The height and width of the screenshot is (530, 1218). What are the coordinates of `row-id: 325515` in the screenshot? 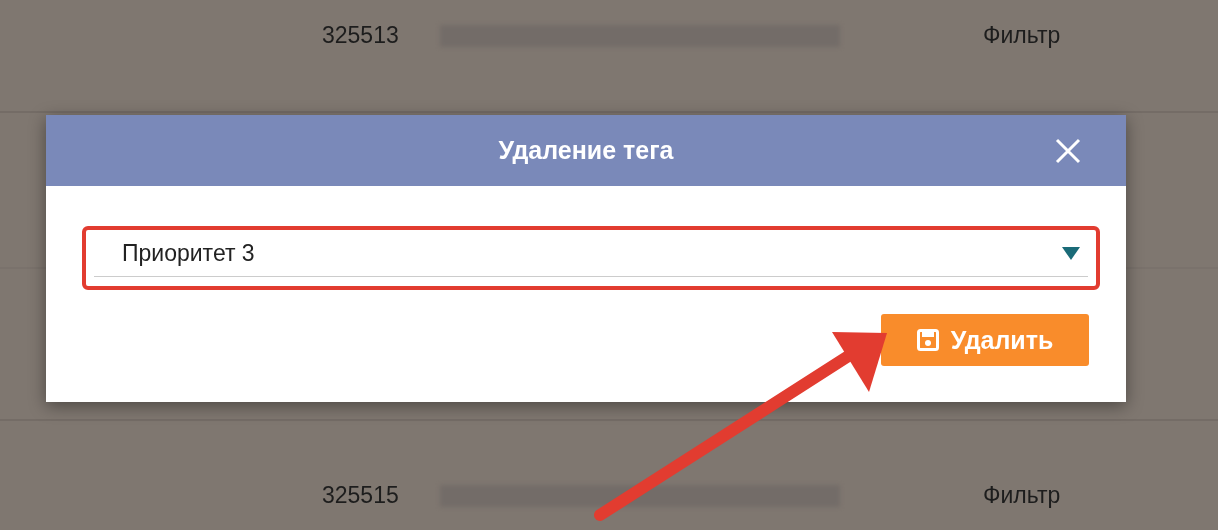 It's located at (361, 495).